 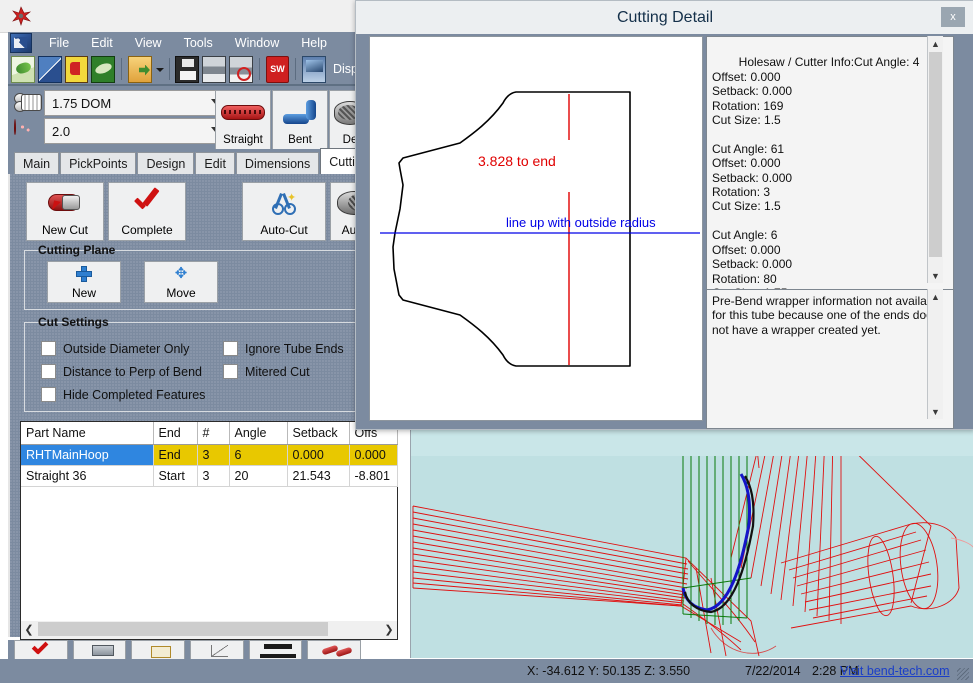 I want to click on save-icon, so click(x=187, y=69).